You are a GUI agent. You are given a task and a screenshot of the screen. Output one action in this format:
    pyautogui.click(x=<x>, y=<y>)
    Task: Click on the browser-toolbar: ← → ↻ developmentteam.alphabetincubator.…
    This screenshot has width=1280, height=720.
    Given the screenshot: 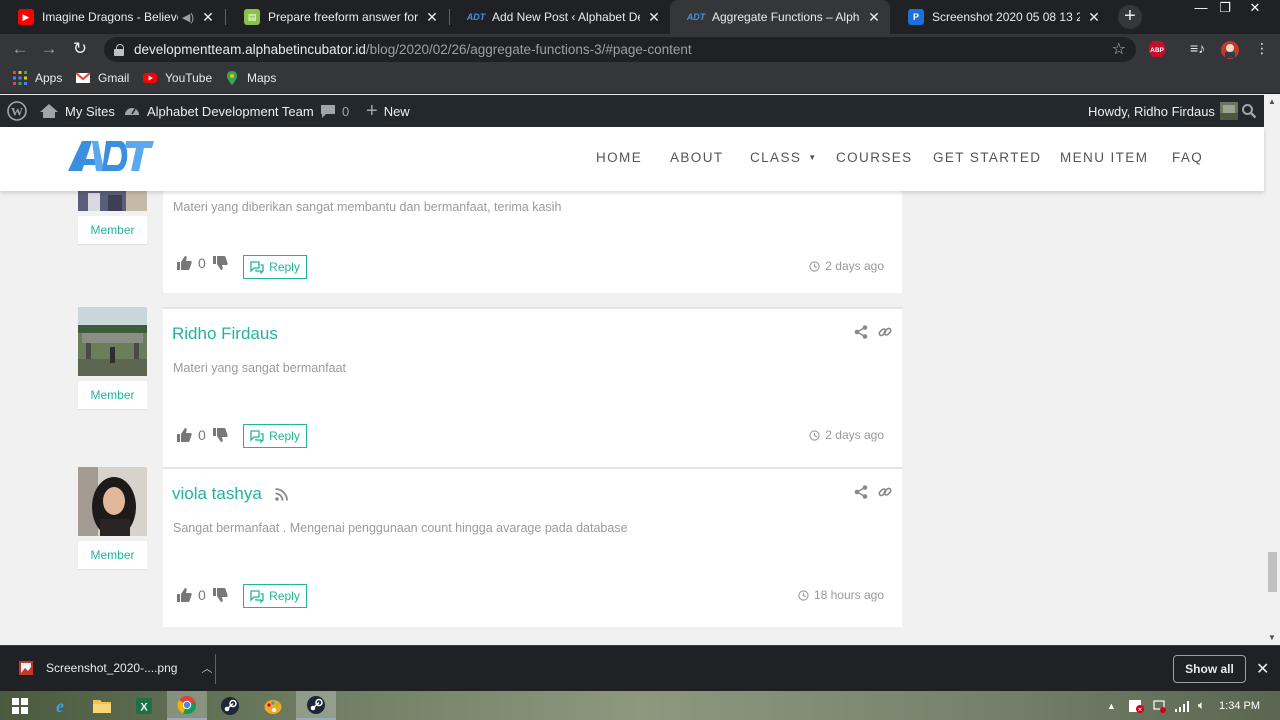 What is the action you would take?
    pyautogui.click(x=640, y=49)
    